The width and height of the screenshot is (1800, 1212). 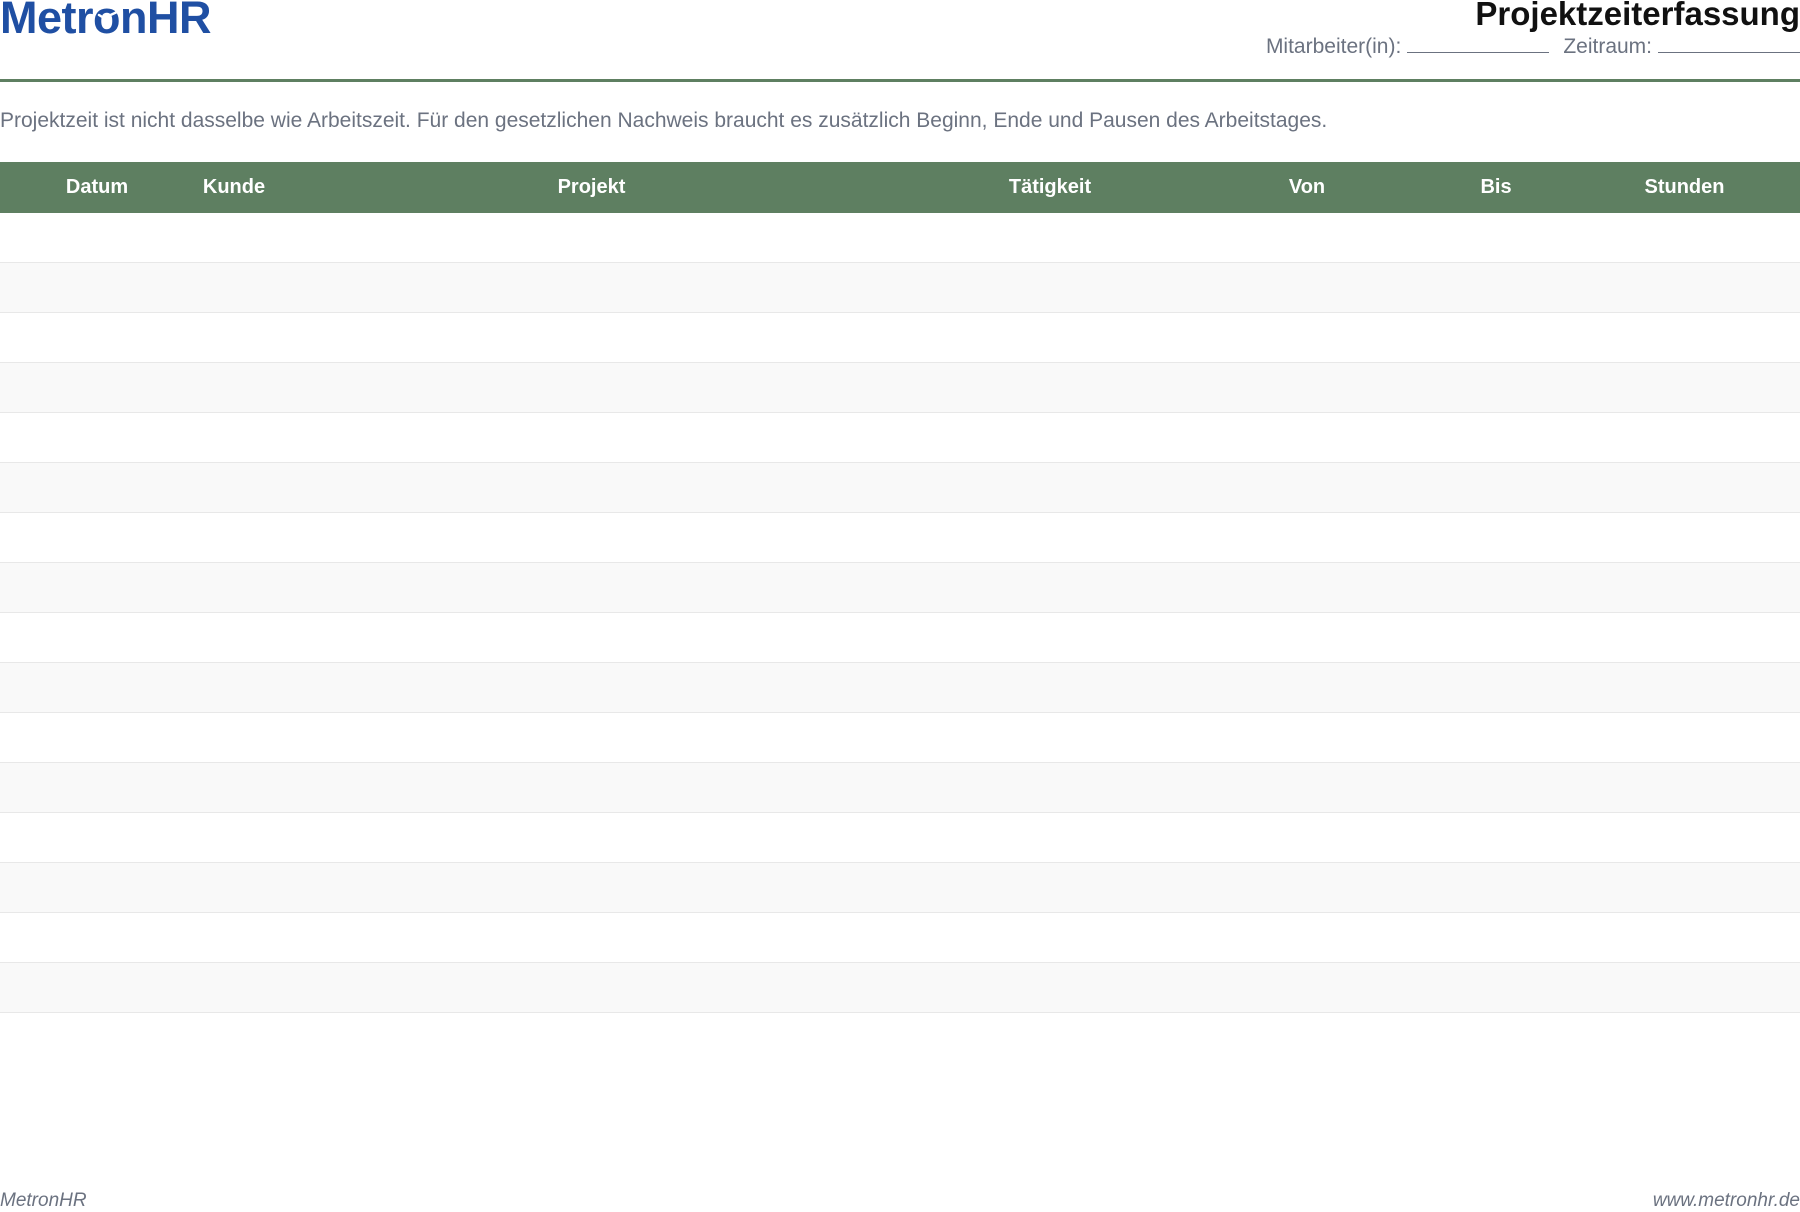 What do you see at coordinates (1478, 43) in the screenshot?
I see `employee-field` at bounding box center [1478, 43].